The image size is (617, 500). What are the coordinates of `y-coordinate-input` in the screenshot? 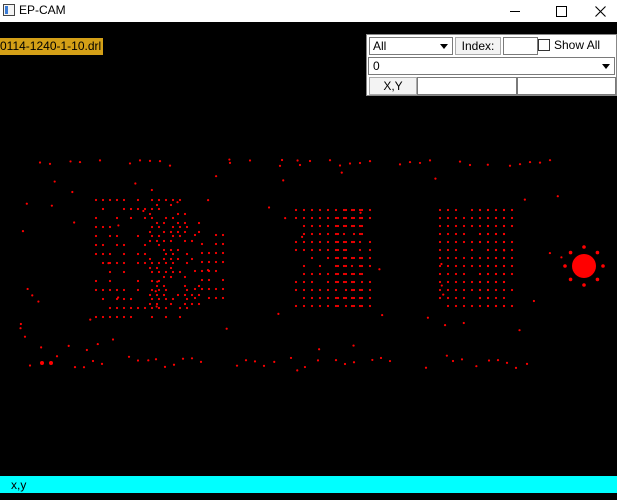 It's located at (566, 86).